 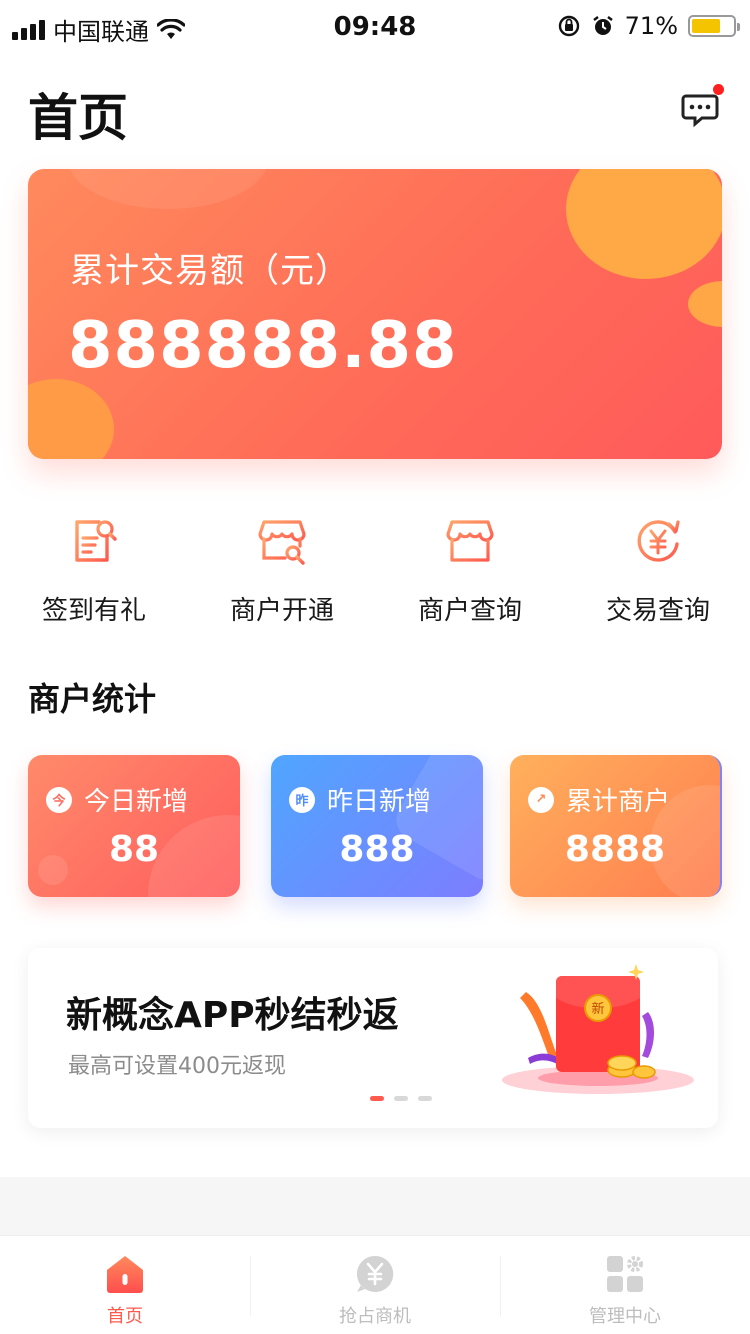 What do you see at coordinates (718, 89) in the screenshot?
I see `notification-dot` at bounding box center [718, 89].